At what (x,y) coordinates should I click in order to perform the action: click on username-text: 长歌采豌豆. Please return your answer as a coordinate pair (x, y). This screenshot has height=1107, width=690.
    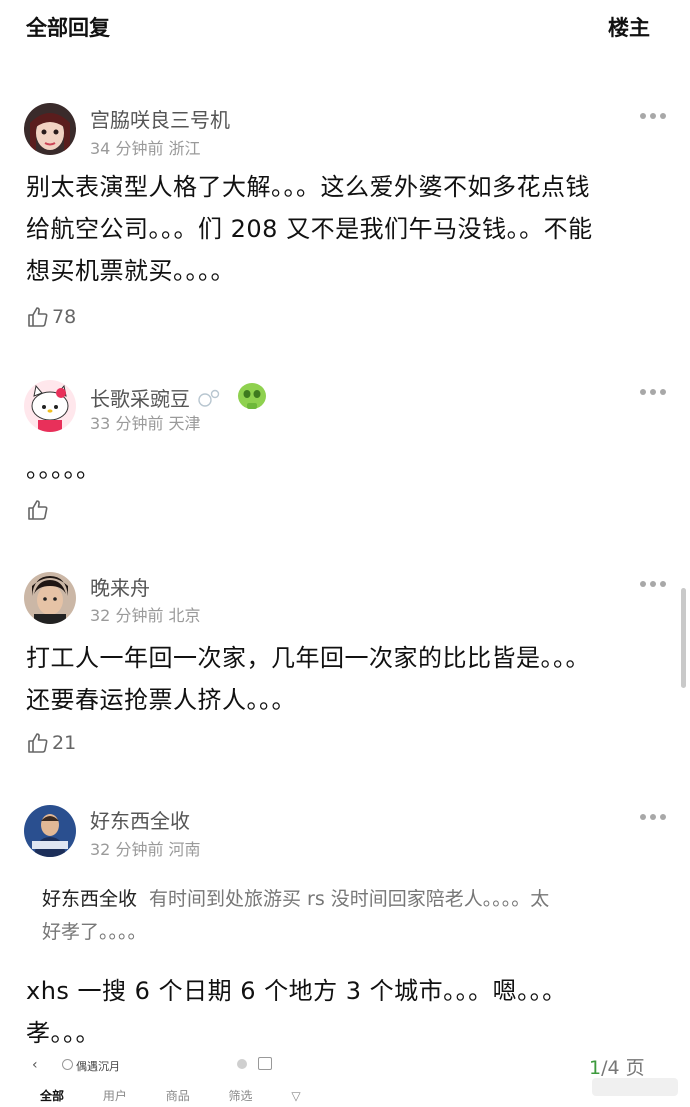
    Looking at the image, I should click on (140, 399).